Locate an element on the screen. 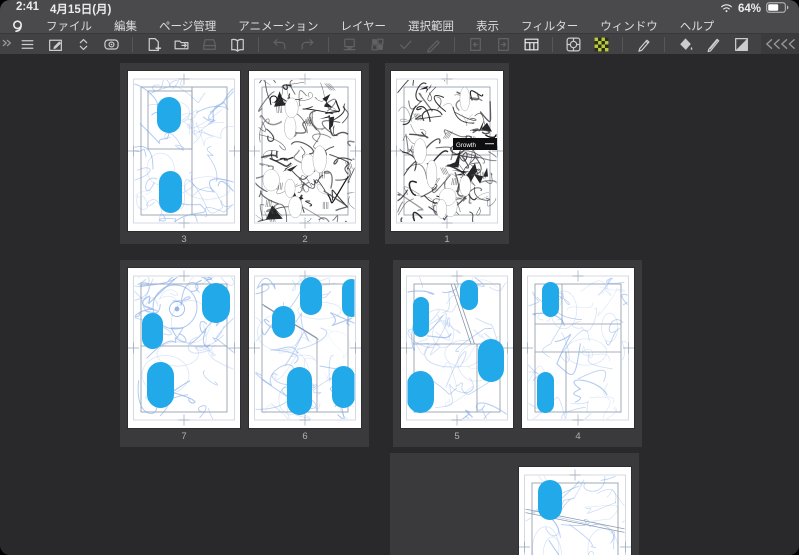  menu-item-selection: 選択範囲 is located at coordinates (431, 26).